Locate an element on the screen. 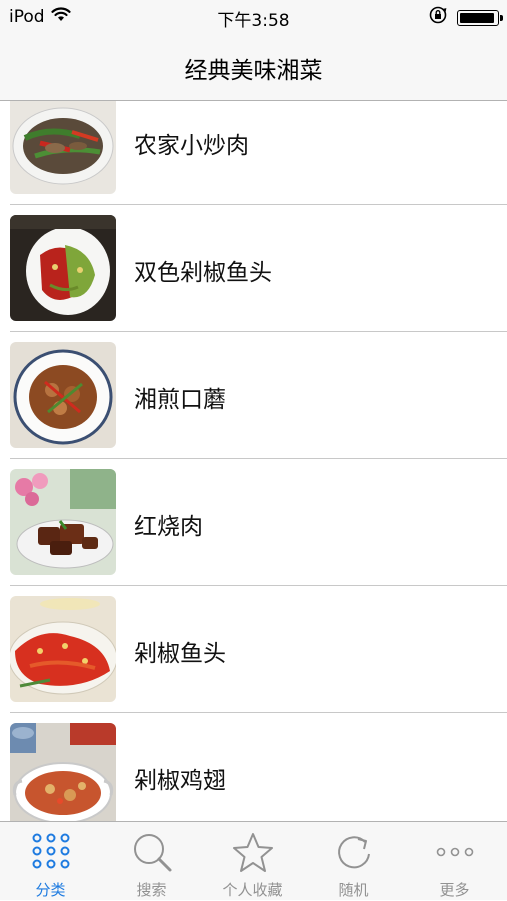 The image size is (507, 901). page-title: 经典美味湘菜 is located at coordinates (253, 71).